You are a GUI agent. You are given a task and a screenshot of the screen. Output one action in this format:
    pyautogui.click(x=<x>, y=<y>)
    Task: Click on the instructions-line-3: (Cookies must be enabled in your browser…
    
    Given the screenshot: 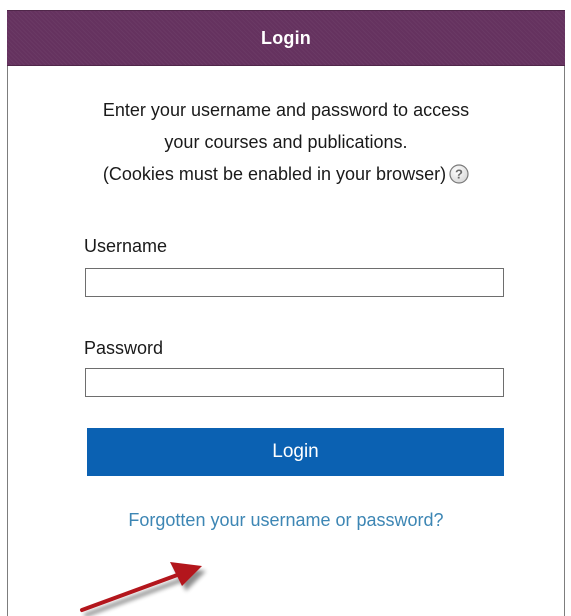 What is the action you would take?
    pyautogui.click(x=286, y=174)
    